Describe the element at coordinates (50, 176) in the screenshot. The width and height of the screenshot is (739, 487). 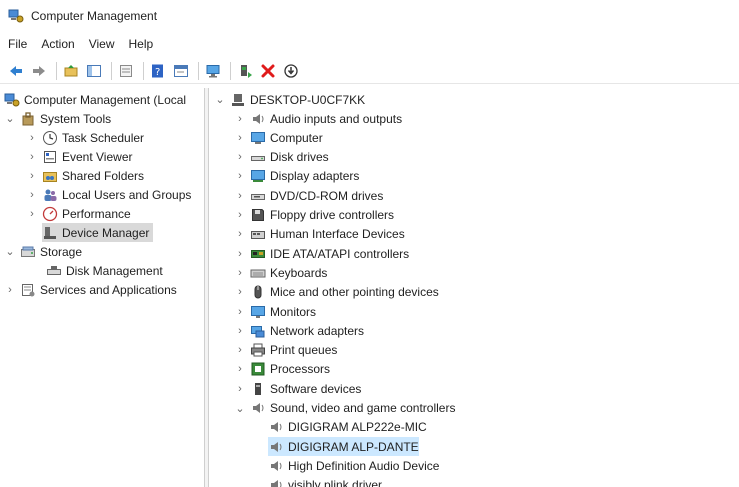
I see `shared-folder-icon` at that location.